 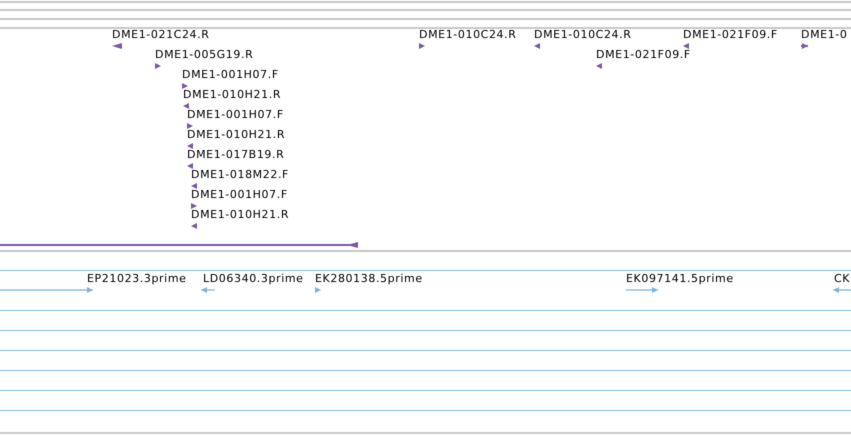 What do you see at coordinates (161, 35) in the screenshot?
I see `feature-label: DME1-021C24.R` at bounding box center [161, 35].